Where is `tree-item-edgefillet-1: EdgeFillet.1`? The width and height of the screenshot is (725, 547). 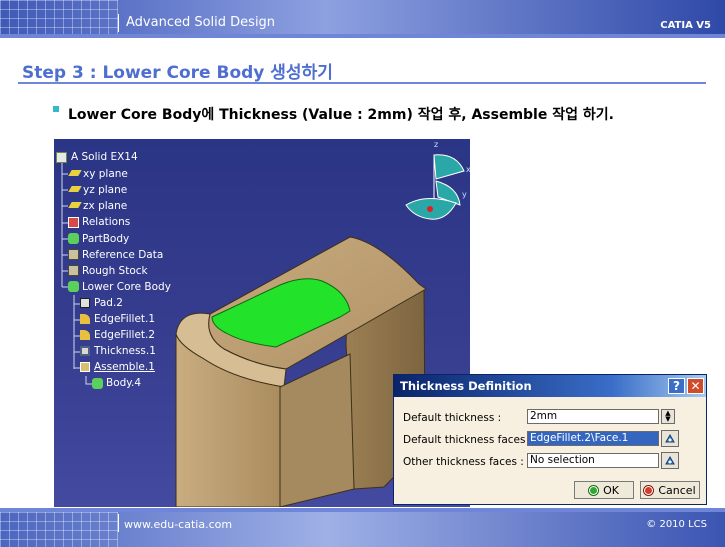
tree-item-edgefillet-1: EdgeFillet.1 is located at coordinates (124, 319).